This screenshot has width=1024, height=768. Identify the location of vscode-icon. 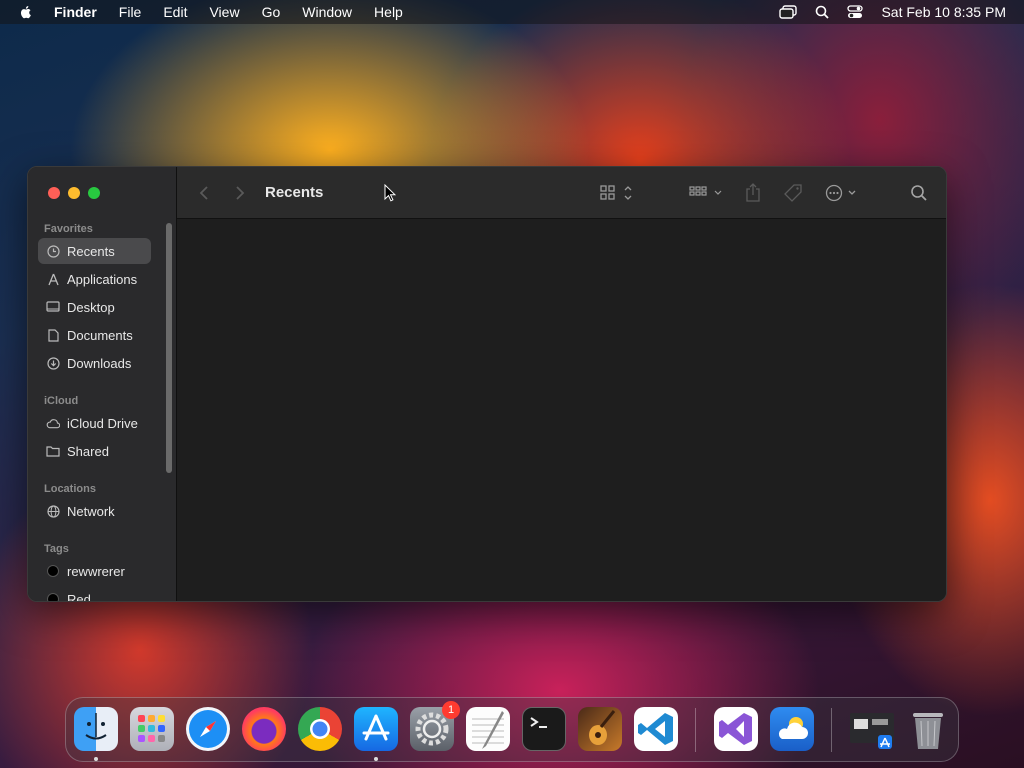
(656, 729).